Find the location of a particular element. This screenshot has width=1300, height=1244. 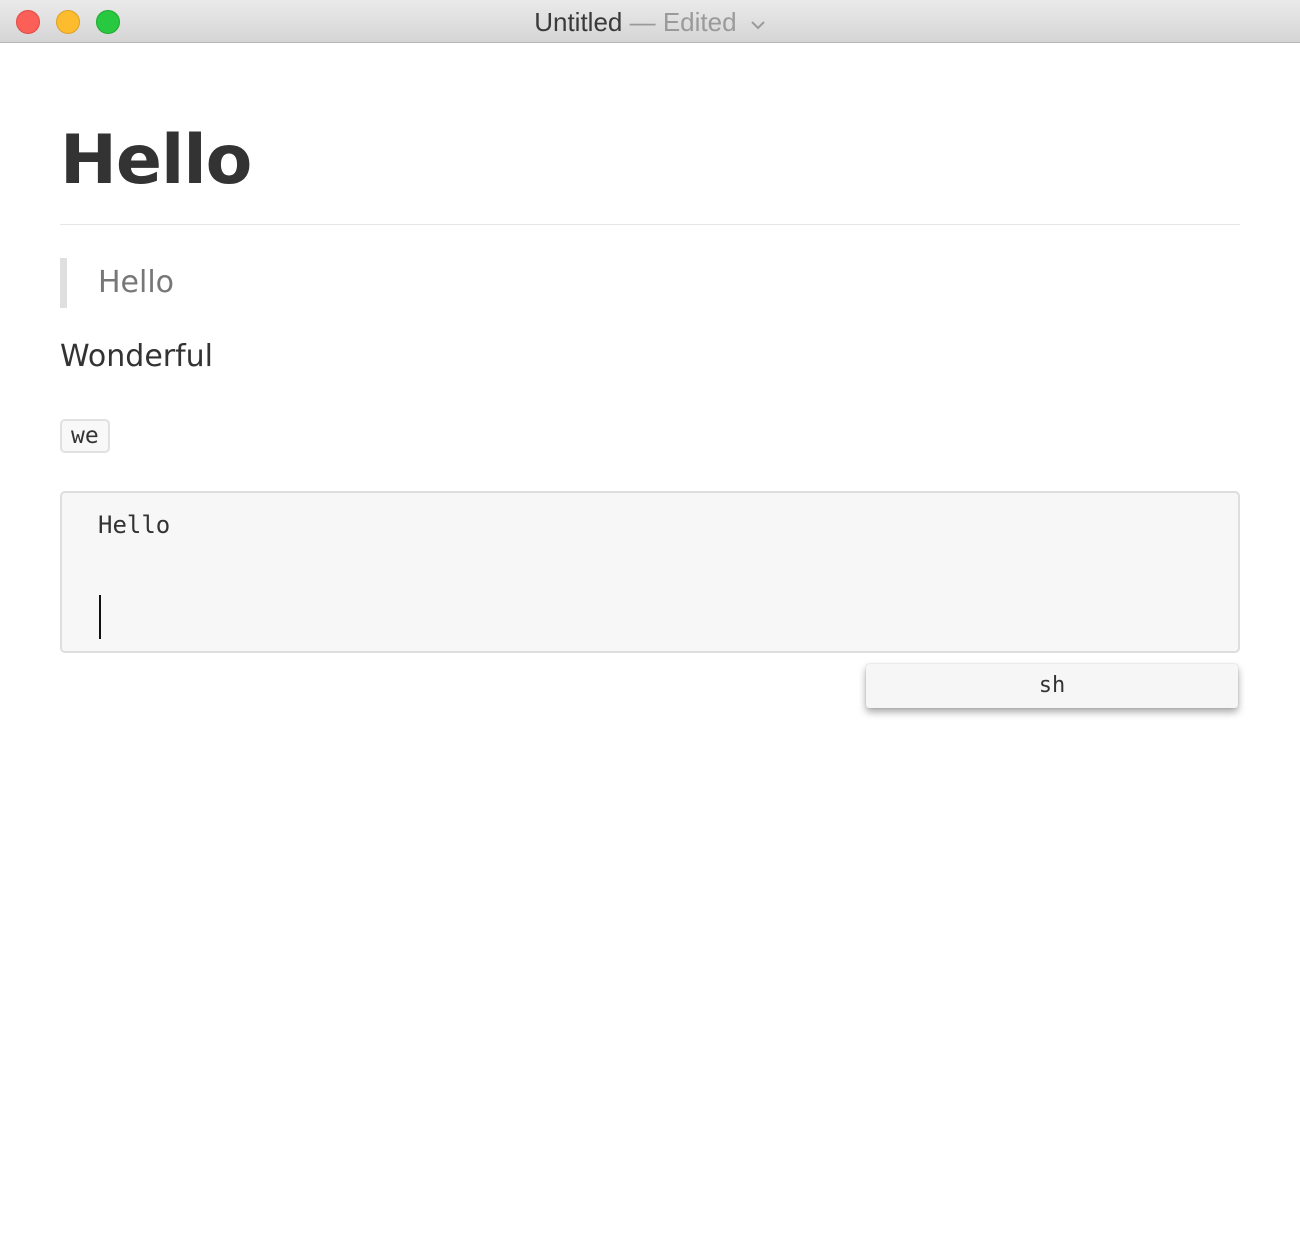

title-bar: Untitled — Edited is located at coordinates (650, 21).